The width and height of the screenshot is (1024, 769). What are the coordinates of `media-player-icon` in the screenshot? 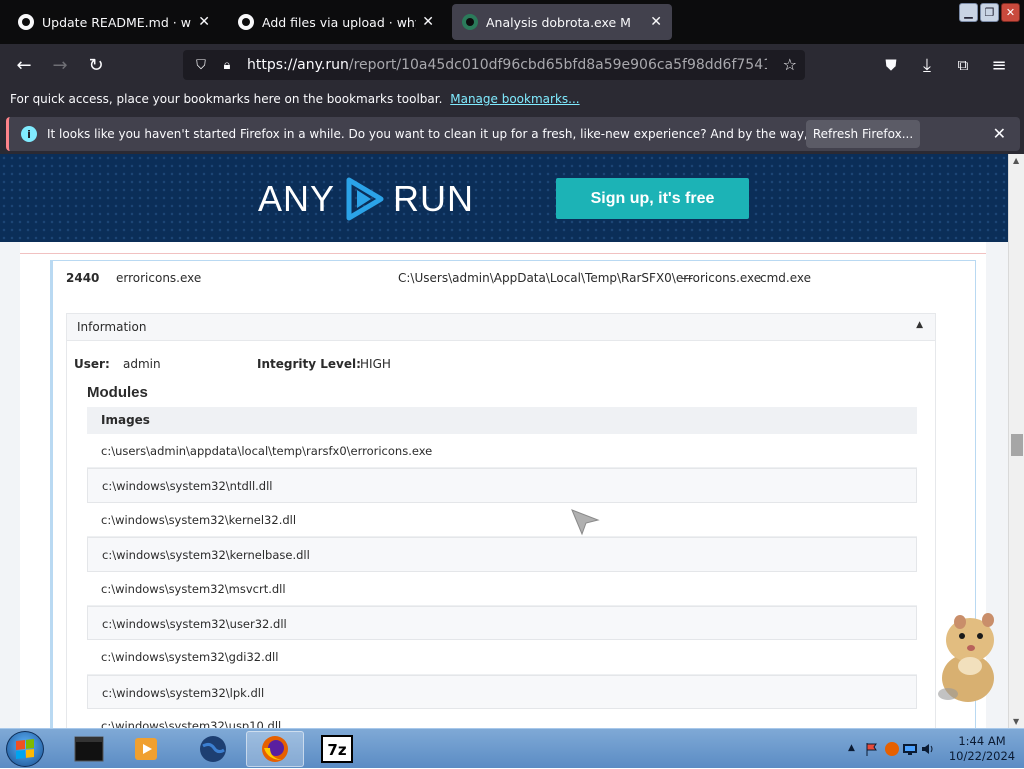 It's located at (146, 749).